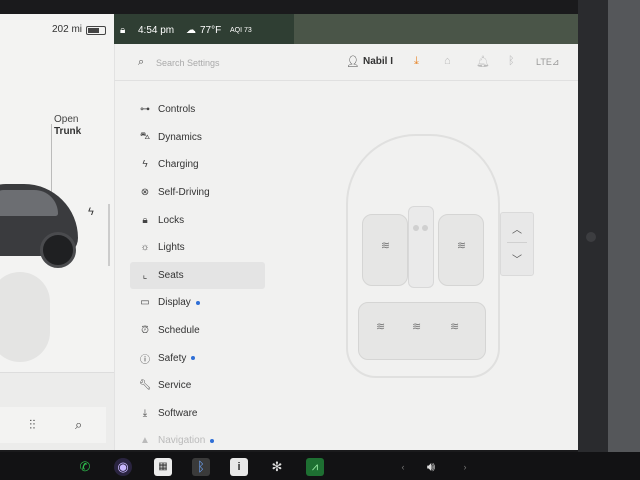 This screenshot has width=640, height=480. What do you see at coordinates (66, 119) in the screenshot?
I see `trunk-action-label: Open` at bounding box center [66, 119].